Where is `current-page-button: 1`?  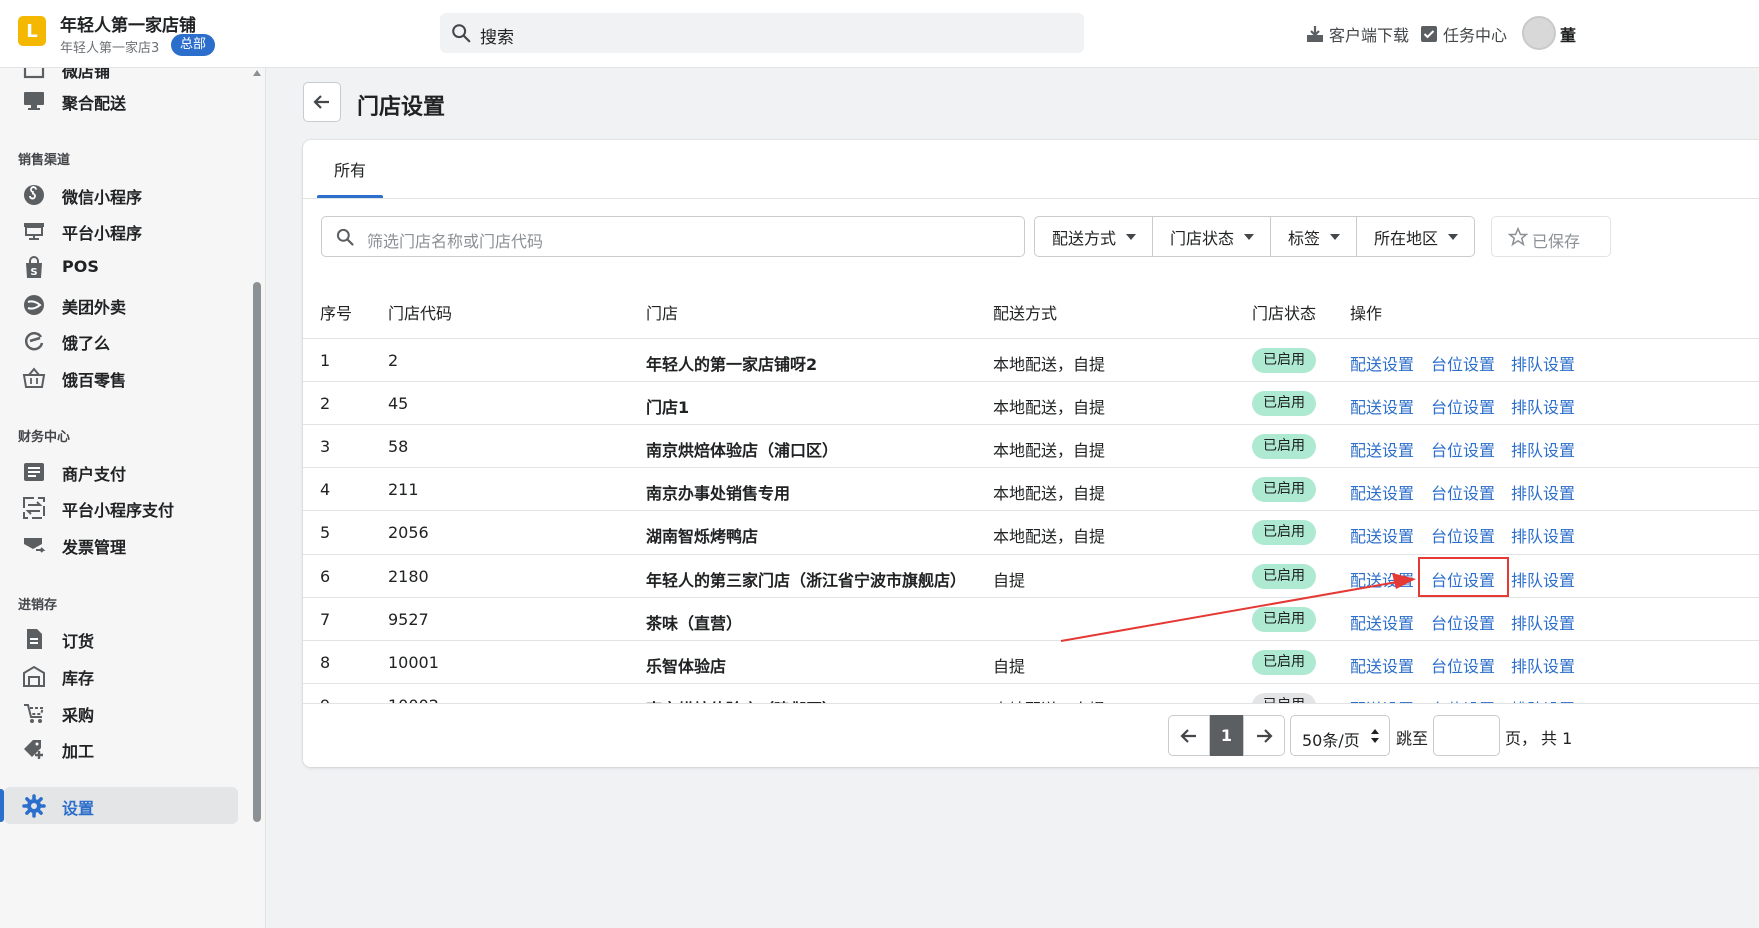 current-page-button: 1 is located at coordinates (1226, 735).